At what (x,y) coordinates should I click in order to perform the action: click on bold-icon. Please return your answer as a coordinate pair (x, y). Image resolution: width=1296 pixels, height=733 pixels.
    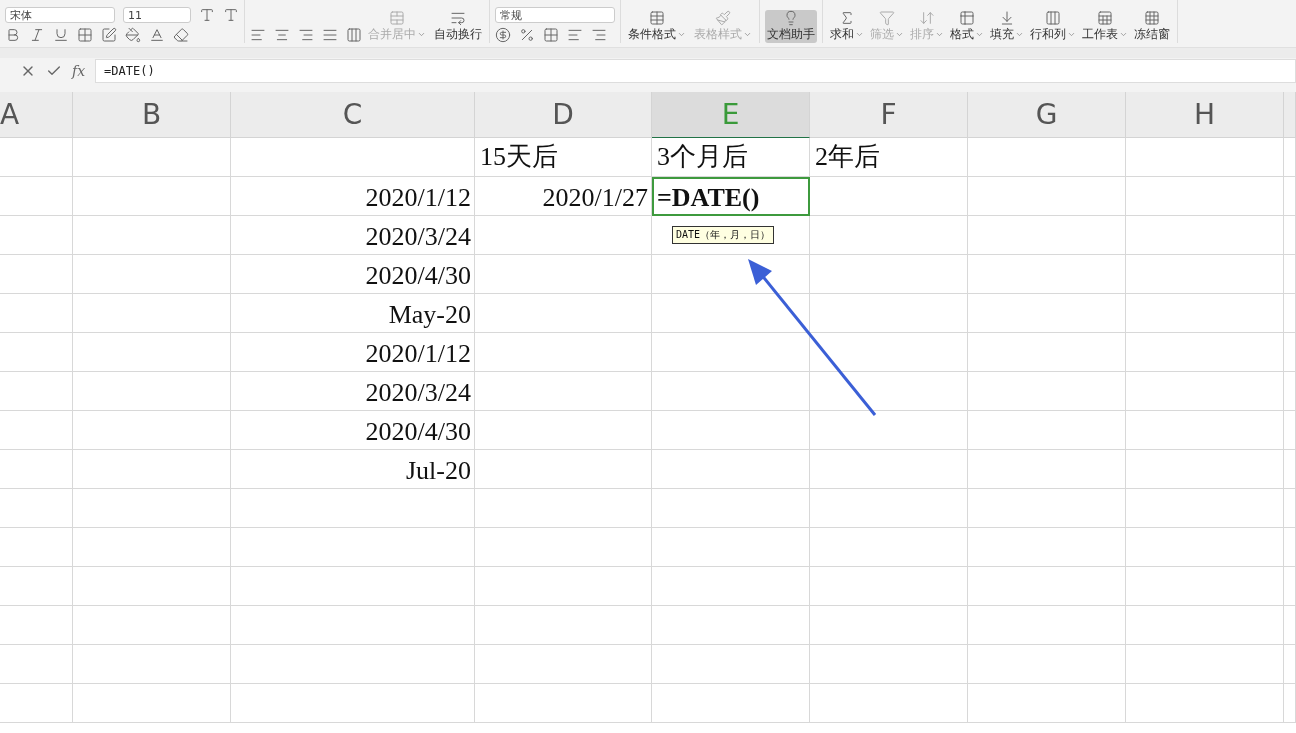
    Looking at the image, I should click on (13, 35).